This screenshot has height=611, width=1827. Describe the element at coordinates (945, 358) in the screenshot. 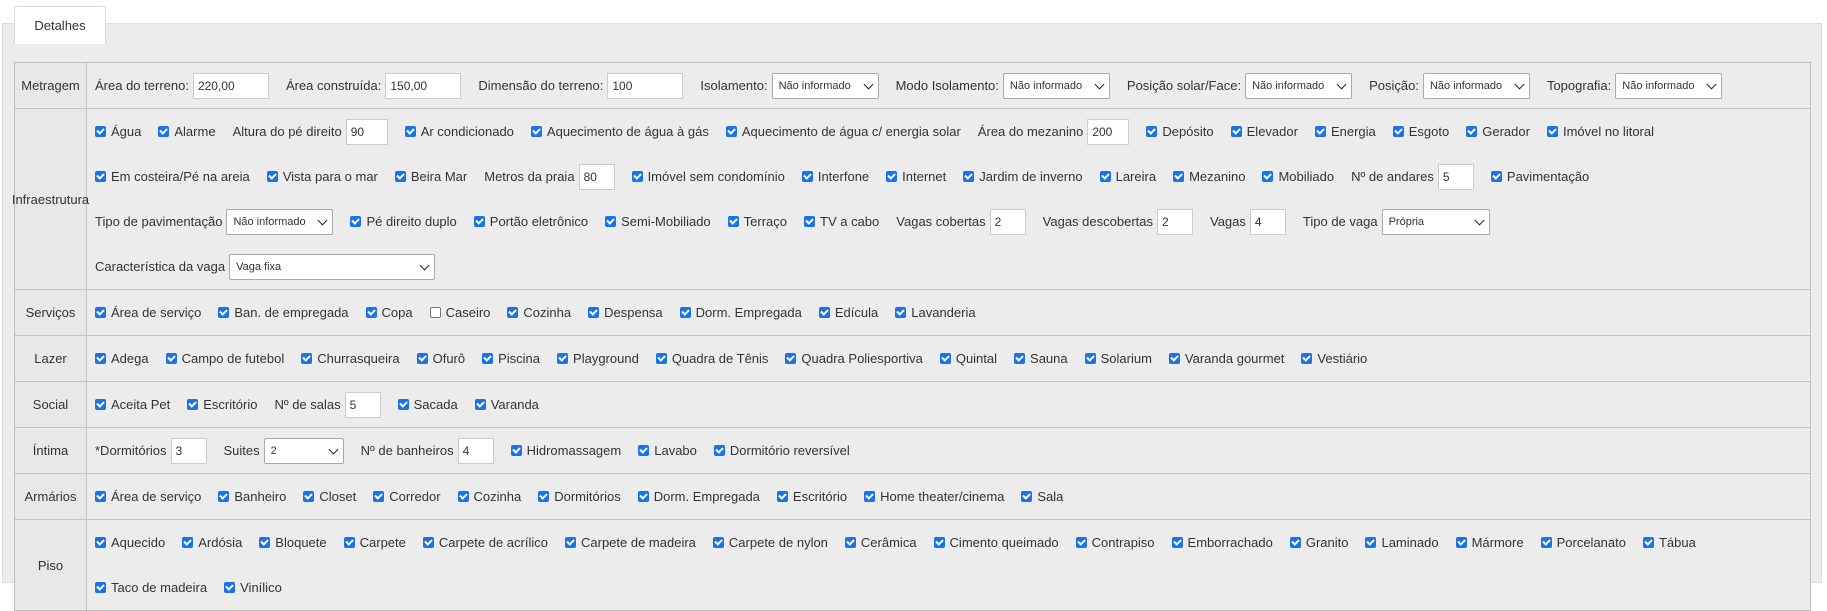

I see `checkbox-quintal` at that location.